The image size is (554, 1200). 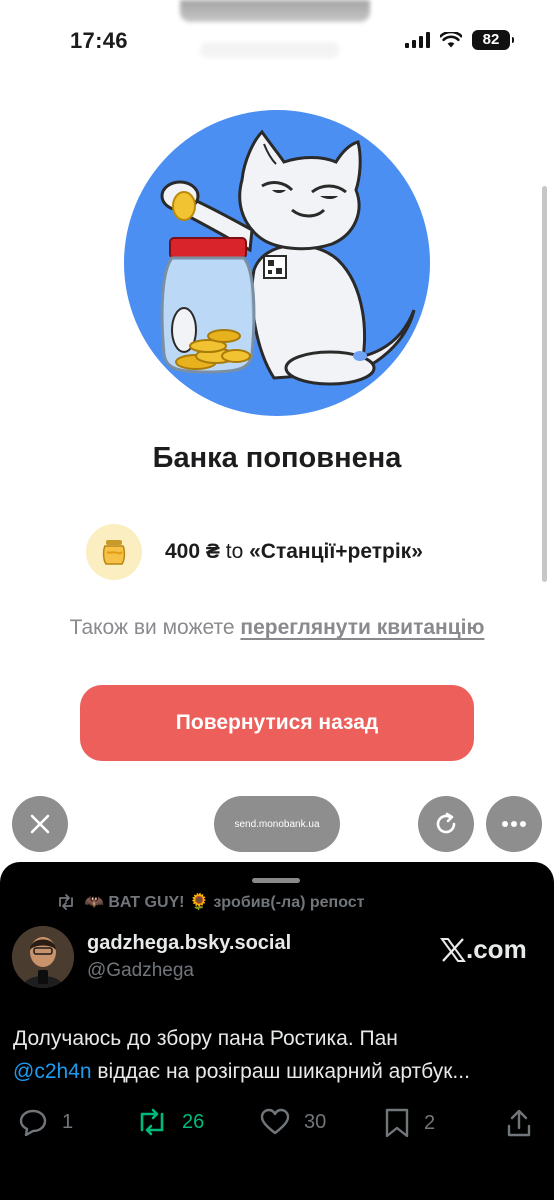 I want to click on to-word: to, so click(x=234, y=551).